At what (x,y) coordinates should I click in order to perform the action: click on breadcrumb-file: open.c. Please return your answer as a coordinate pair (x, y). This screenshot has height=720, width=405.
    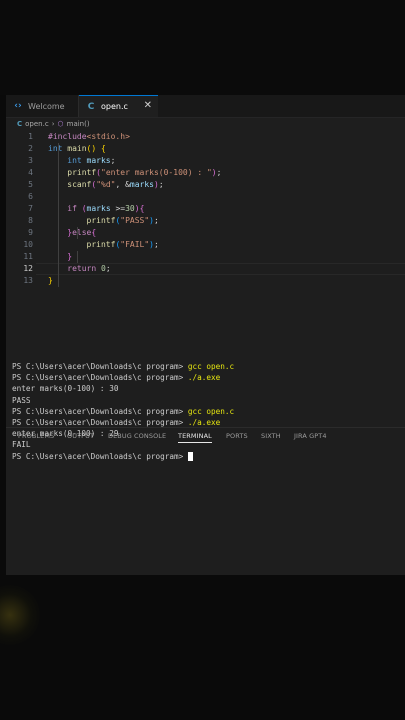
    Looking at the image, I should click on (37, 124).